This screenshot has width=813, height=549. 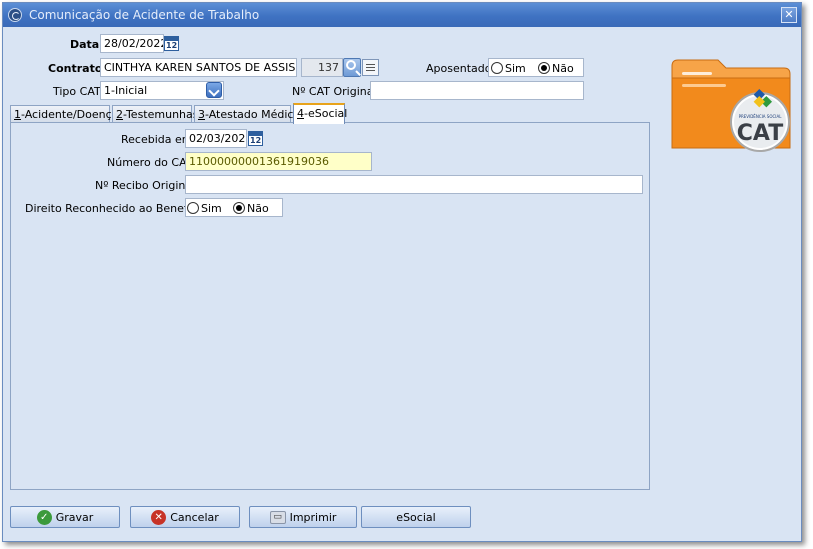 I want to click on imprimir-button: ▭ Imprimir, so click(x=303, y=517).